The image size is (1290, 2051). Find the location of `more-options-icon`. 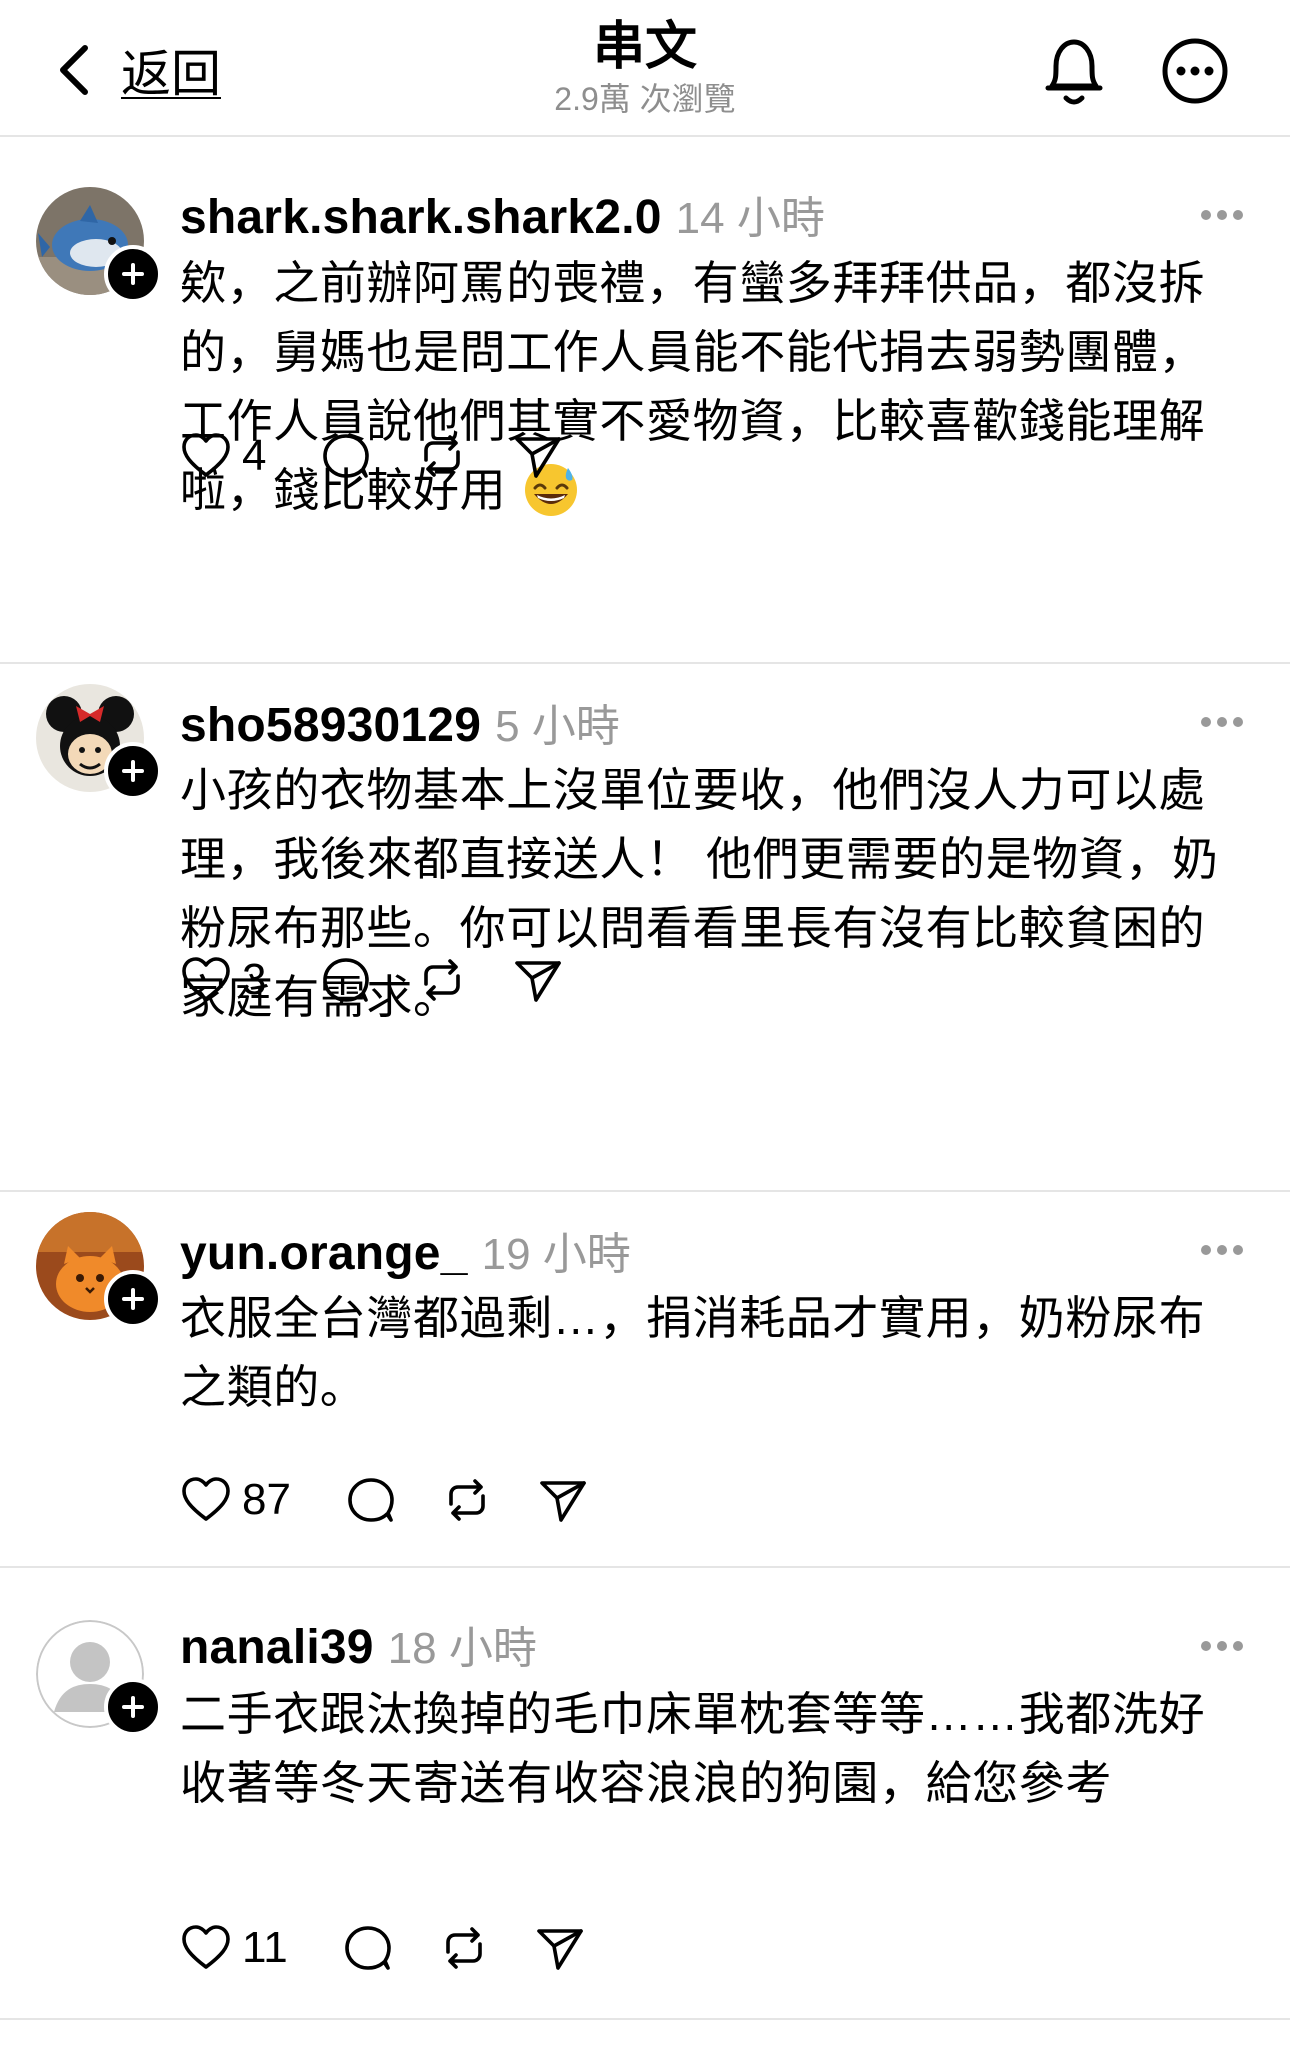

more-options-icon is located at coordinates (1195, 71).